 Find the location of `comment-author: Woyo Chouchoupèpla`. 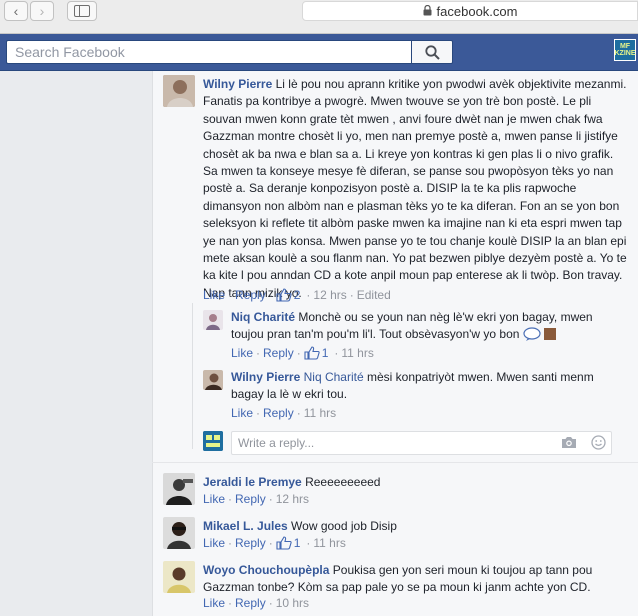

comment-author: Woyo Chouchoupèpla is located at coordinates (266, 570).